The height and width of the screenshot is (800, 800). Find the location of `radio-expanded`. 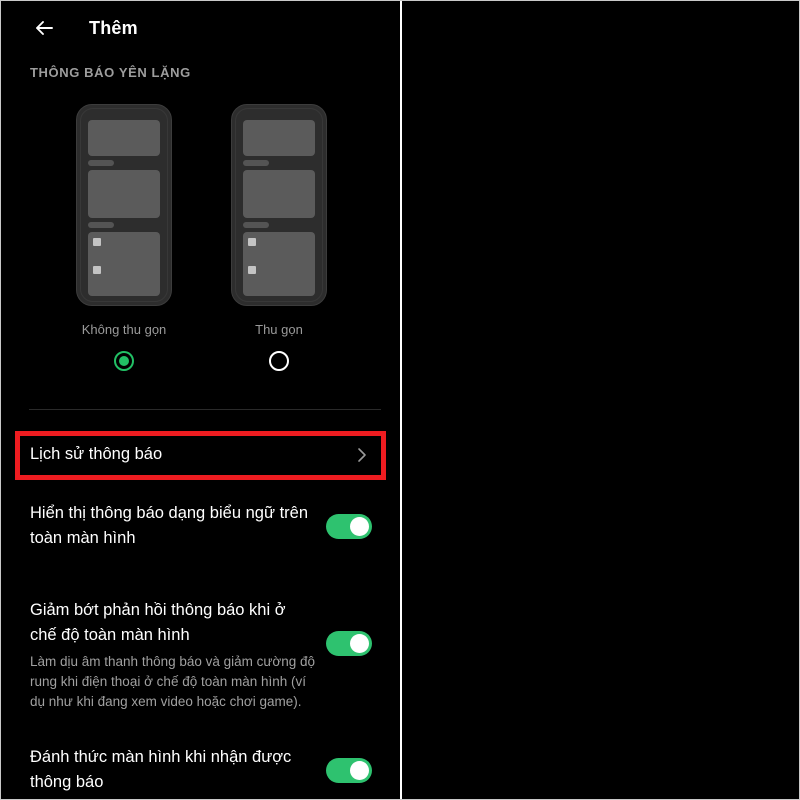

radio-expanded is located at coordinates (124, 361).